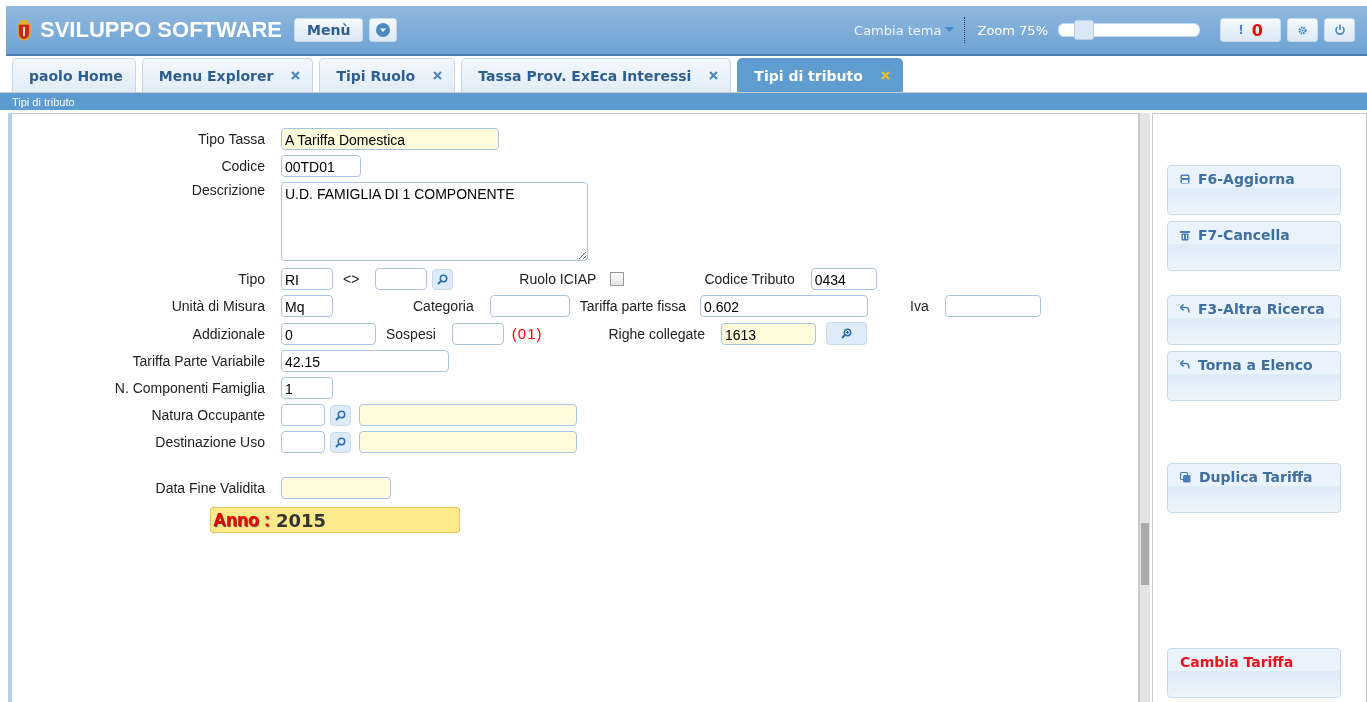 The height and width of the screenshot is (702, 1367). I want to click on trash-icon, so click(1185, 235).